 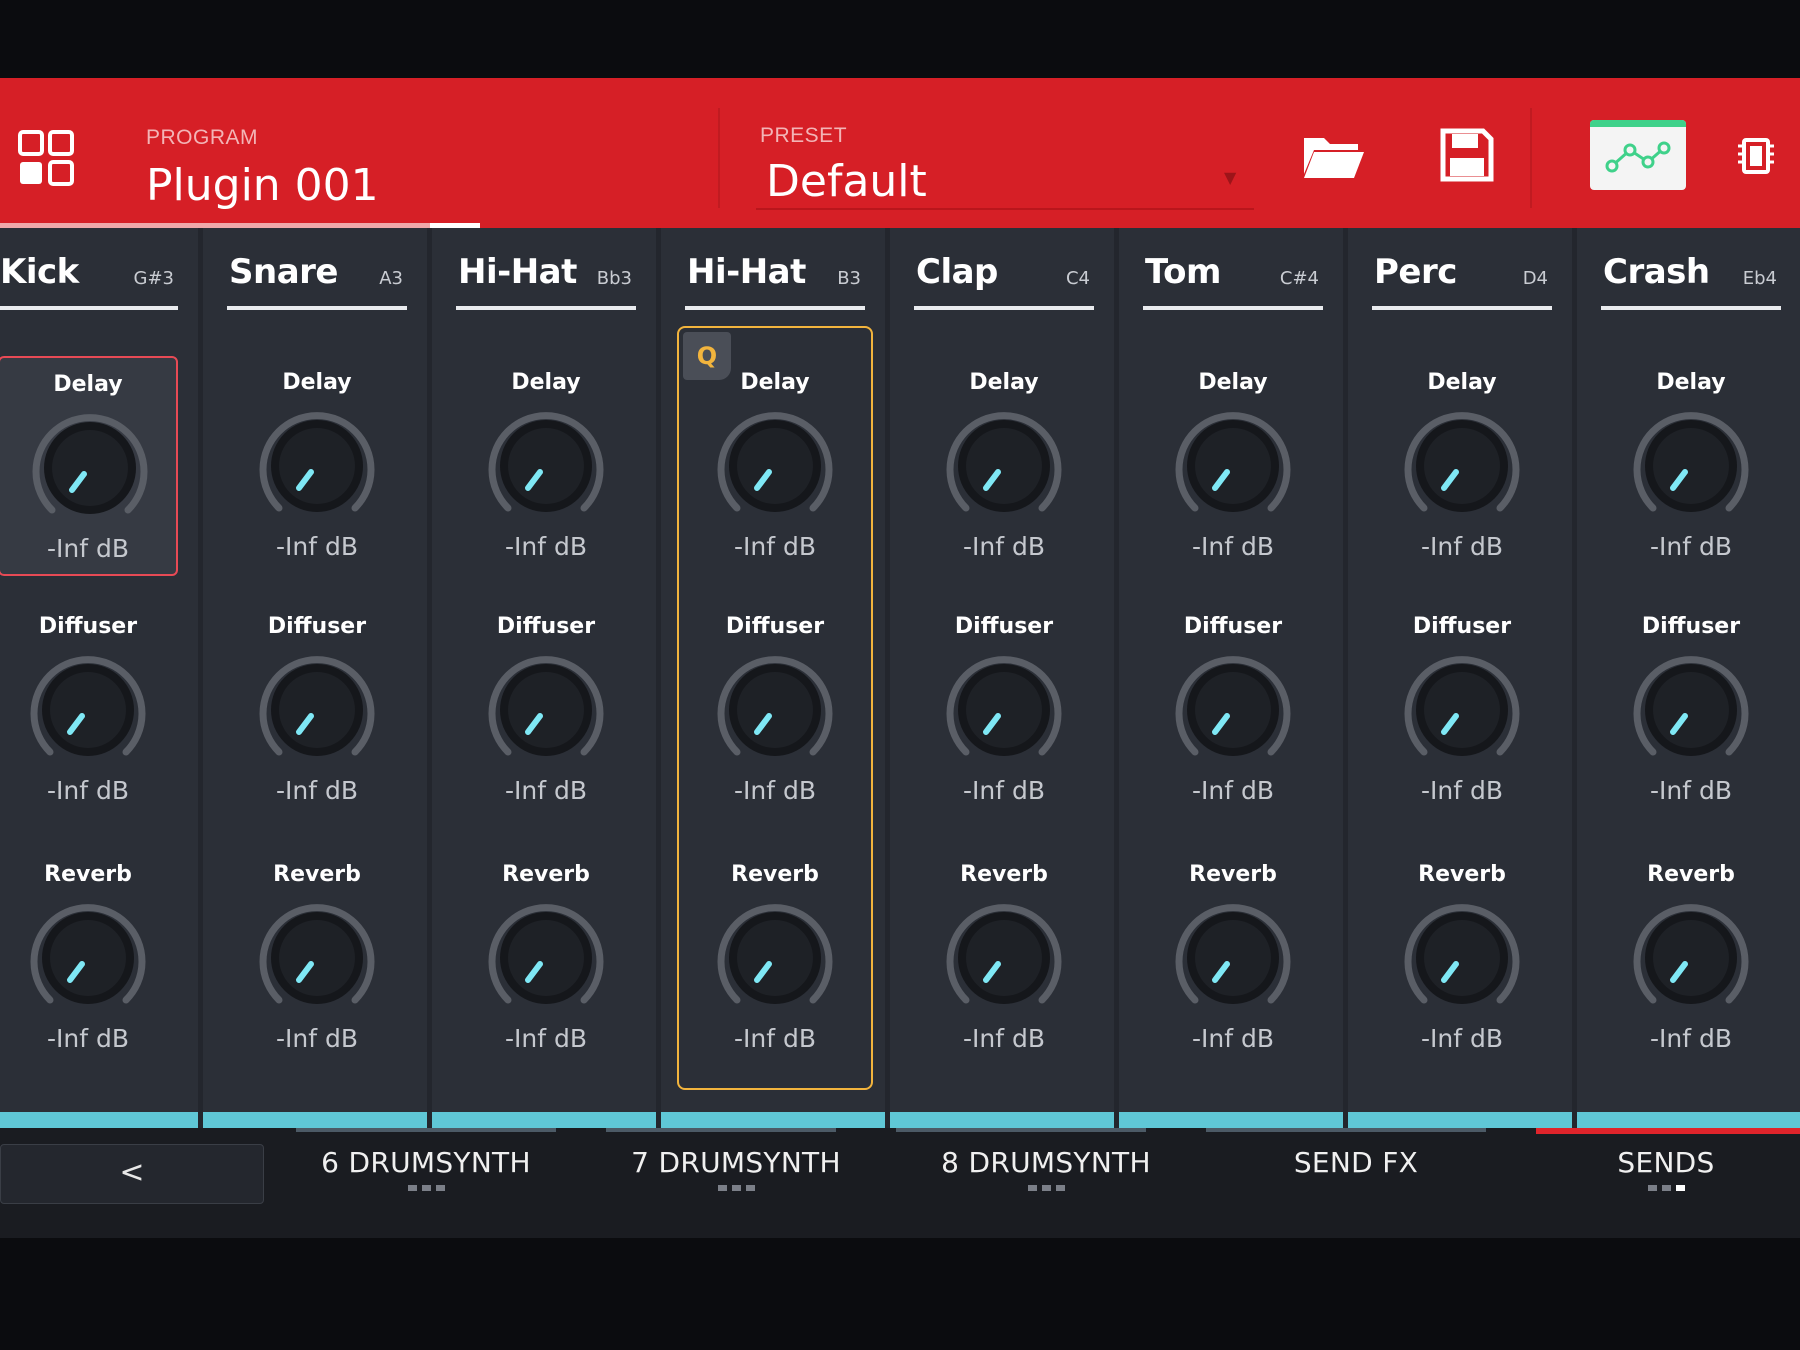 What do you see at coordinates (1356, 1181) in the screenshot?
I see `tab-send-fx: SEND FX` at bounding box center [1356, 1181].